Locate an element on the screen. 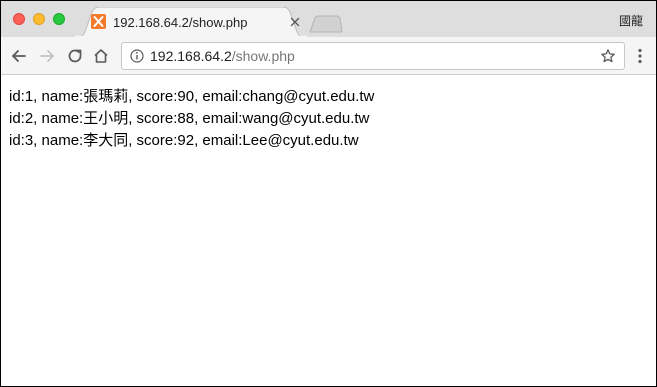 Image resolution: width=657 pixels, height=387 pixels. url-path: /show.php is located at coordinates (263, 56).